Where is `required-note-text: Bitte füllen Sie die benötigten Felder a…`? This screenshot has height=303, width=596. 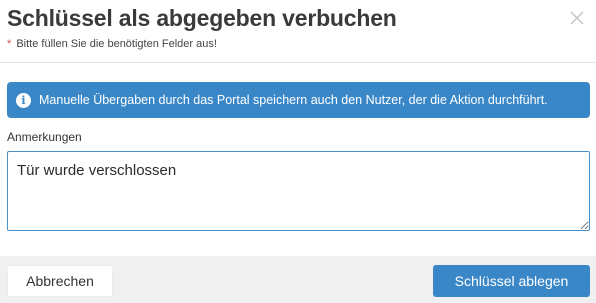
required-note-text: Bitte füllen Sie die benötigten Felder a… is located at coordinates (116, 44).